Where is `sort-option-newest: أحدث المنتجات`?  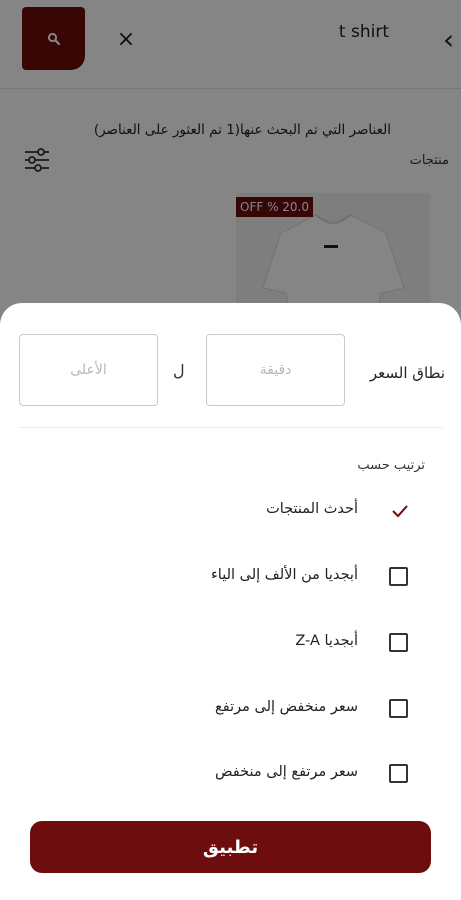
sort-option-newest: أحدث المنتجات is located at coordinates (230, 511).